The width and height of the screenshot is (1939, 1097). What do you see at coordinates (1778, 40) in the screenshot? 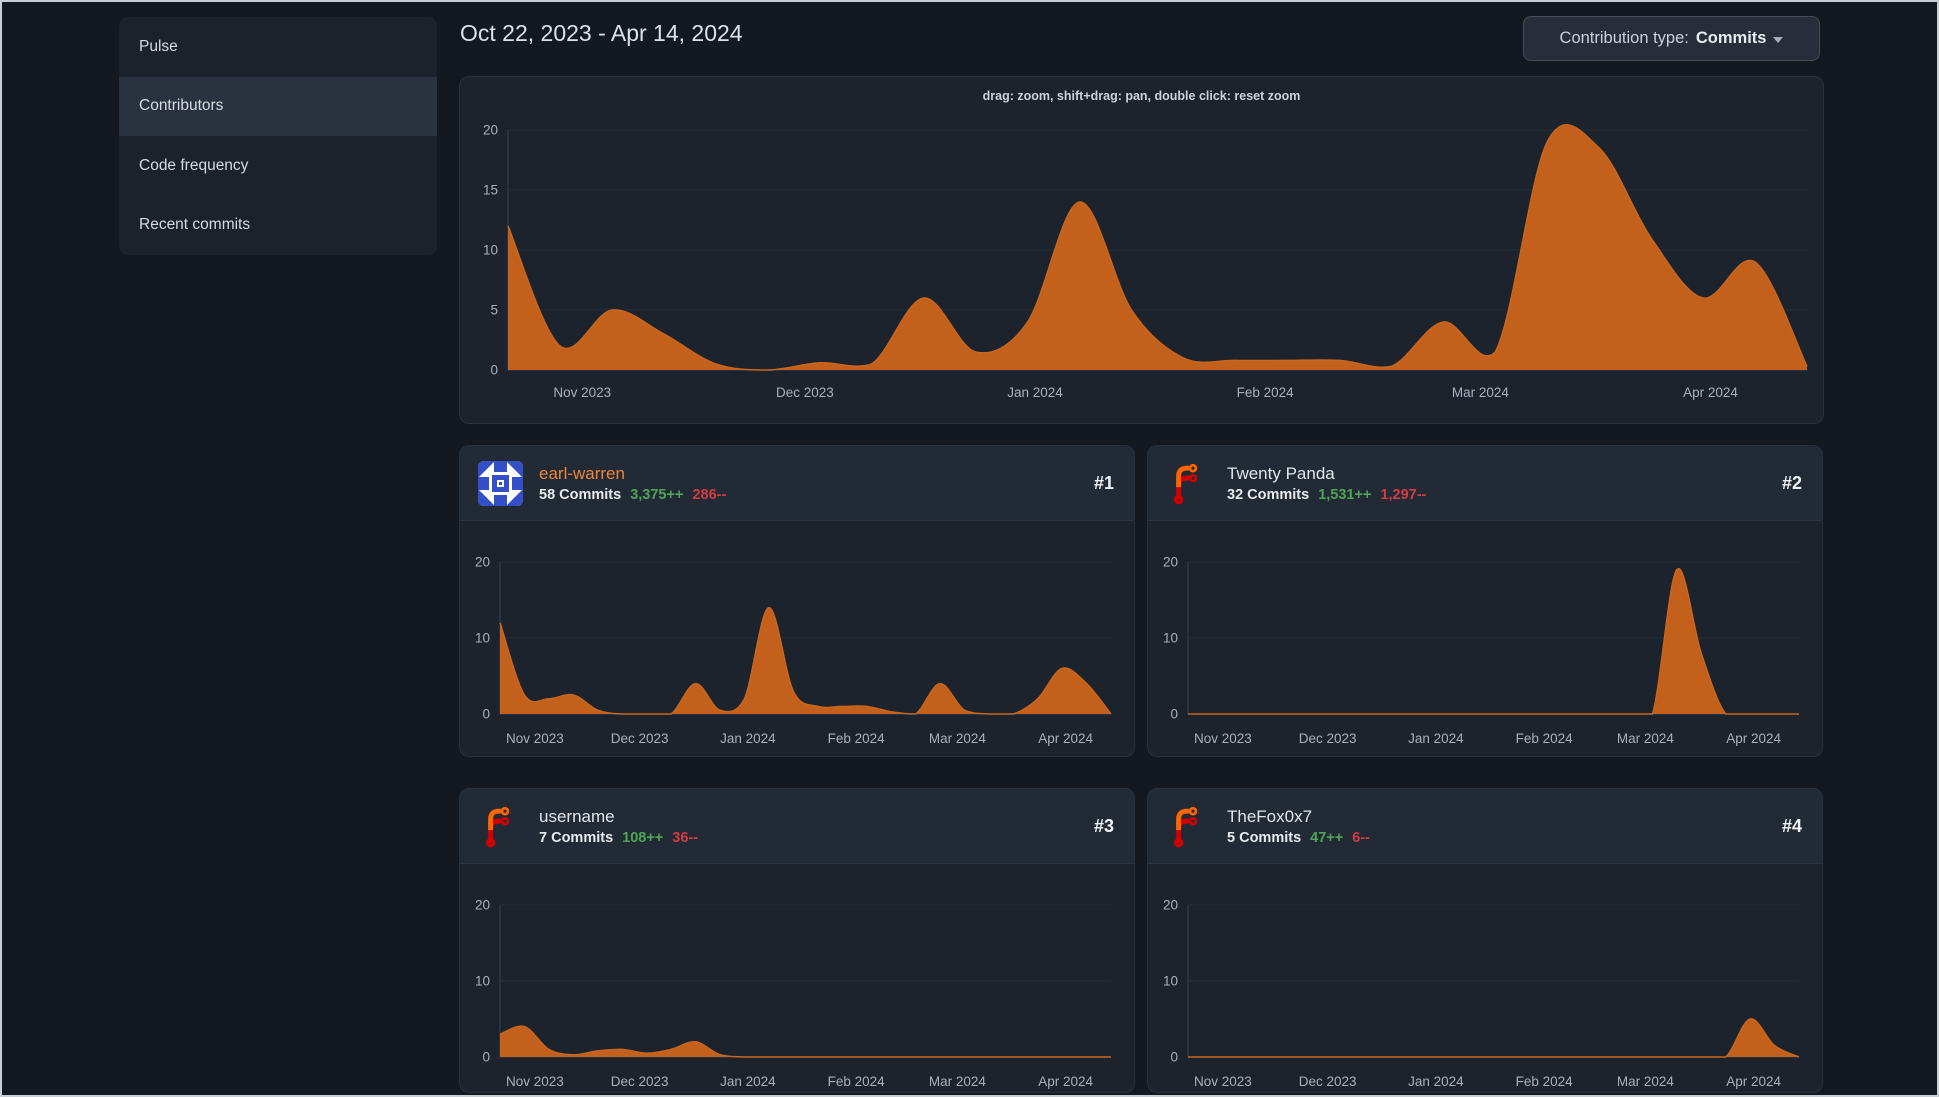
I see `chevron-down-icon` at bounding box center [1778, 40].